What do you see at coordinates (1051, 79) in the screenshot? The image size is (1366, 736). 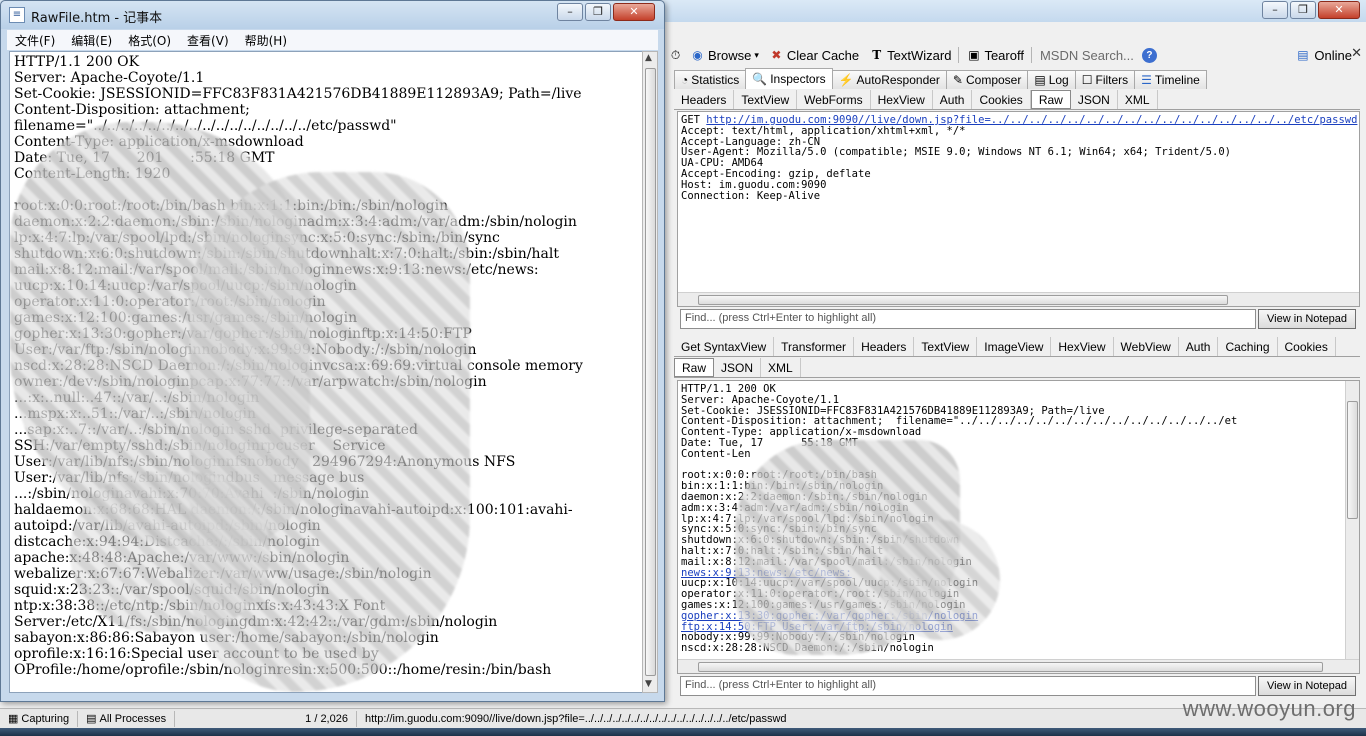 I see `tab-log: ▤ Log` at bounding box center [1051, 79].